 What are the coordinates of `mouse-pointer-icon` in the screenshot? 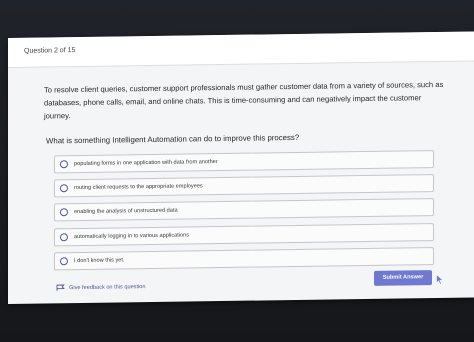 It's located at (440, 279).